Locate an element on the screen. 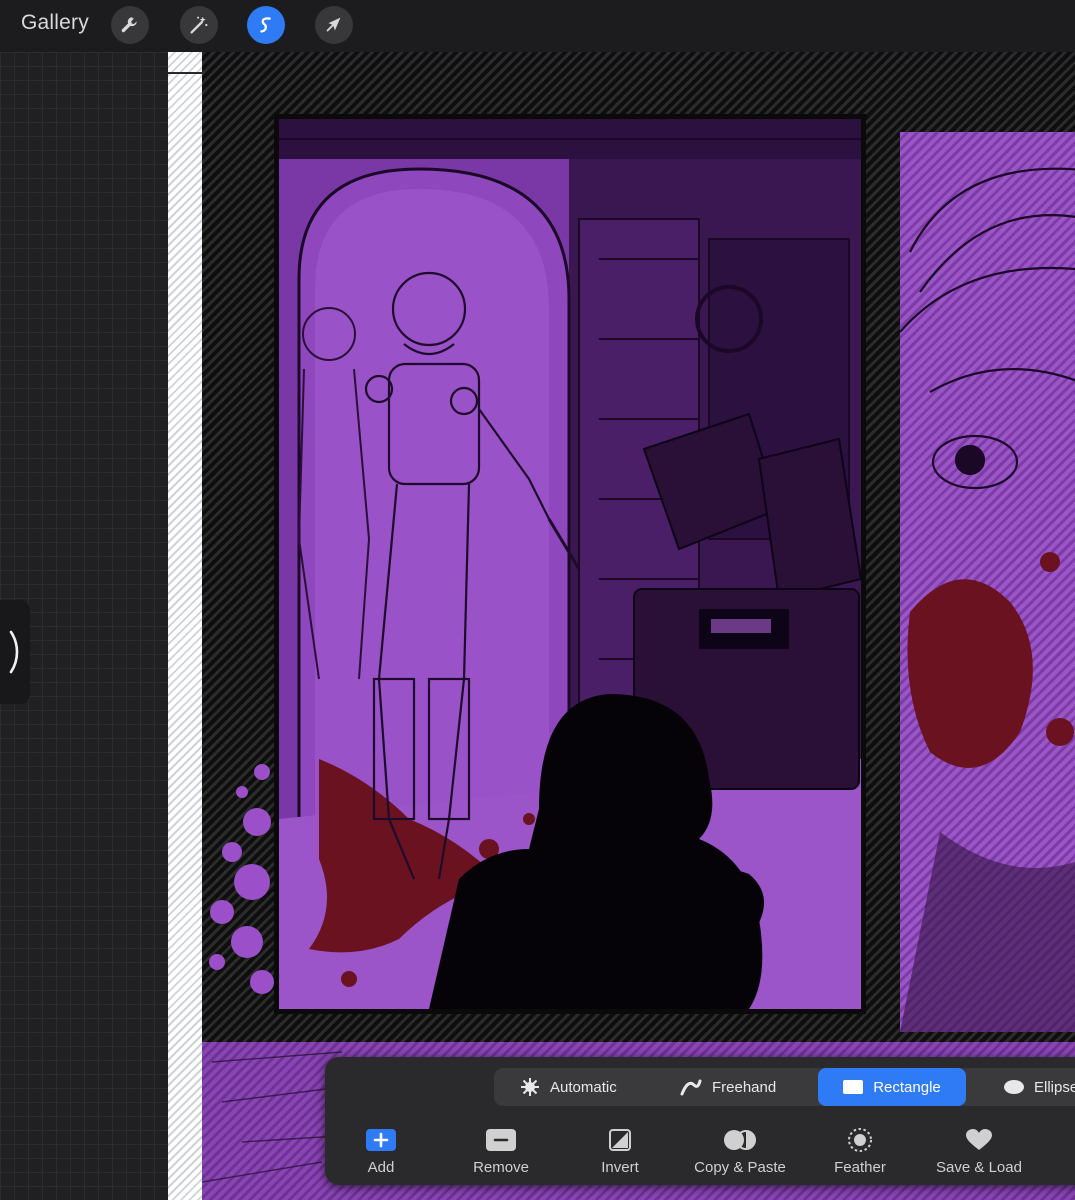  transform-button is located at coordinates (334, 25).